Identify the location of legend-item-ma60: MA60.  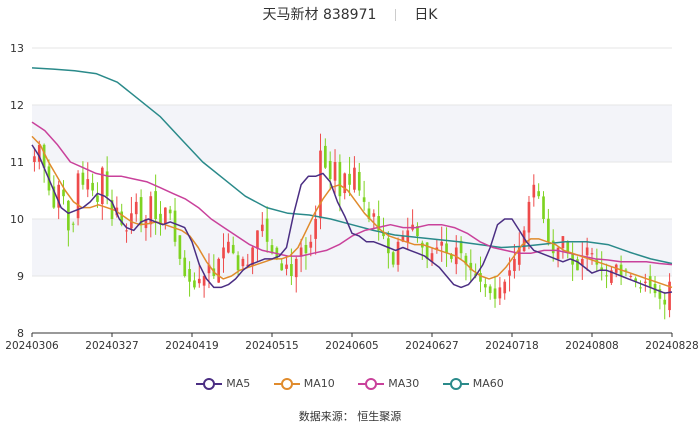
(473, 383).